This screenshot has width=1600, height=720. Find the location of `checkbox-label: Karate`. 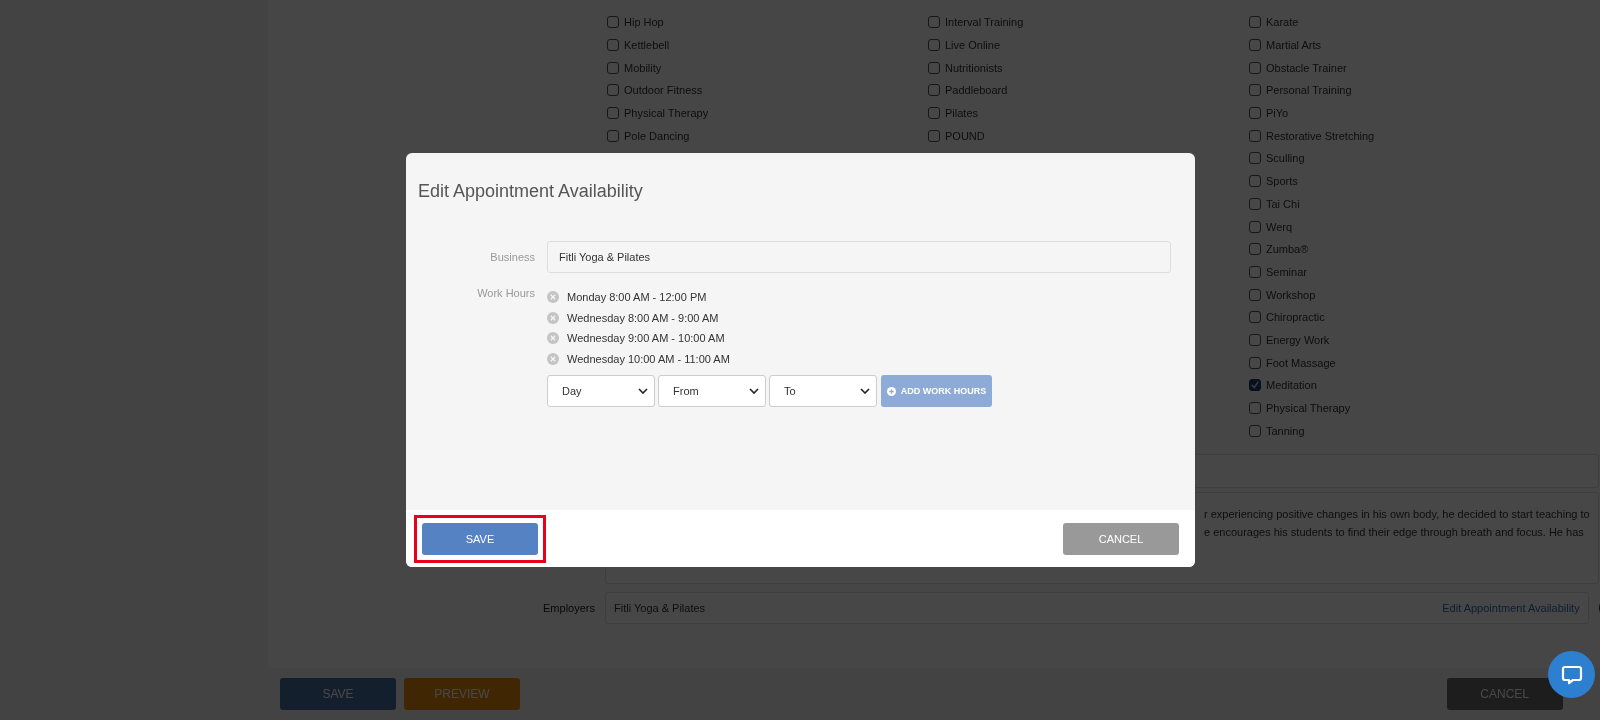

checkbox-label: Karate is located at coordinates (1282, 22).